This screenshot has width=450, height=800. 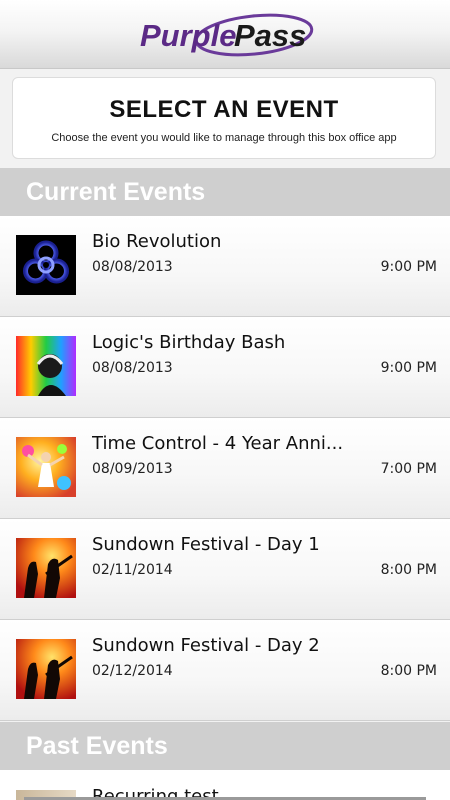 I want to click on dj-rainbow-image, so click(x=46, y=366).